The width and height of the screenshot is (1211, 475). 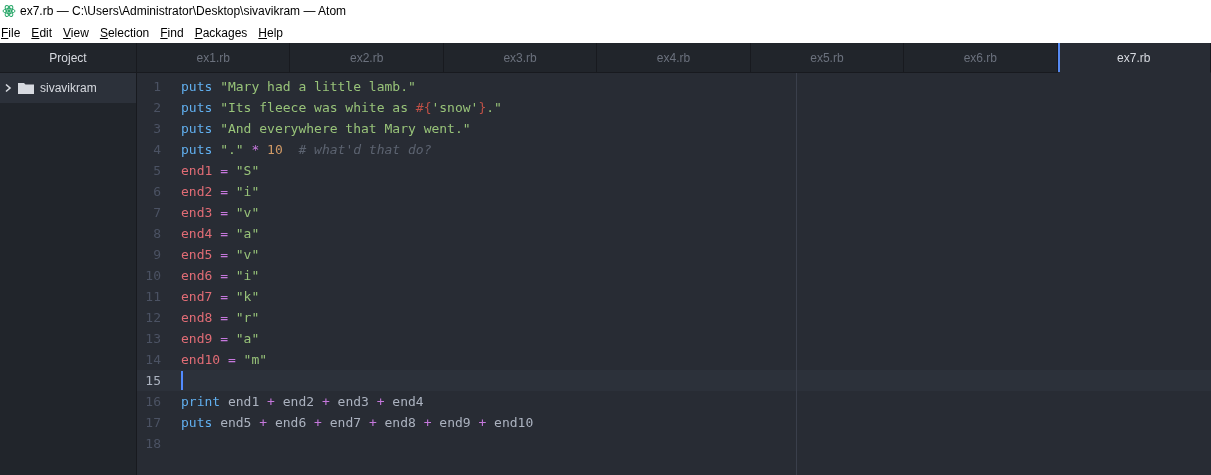 I want to click on folder-icon, so click(x=26, y=88).